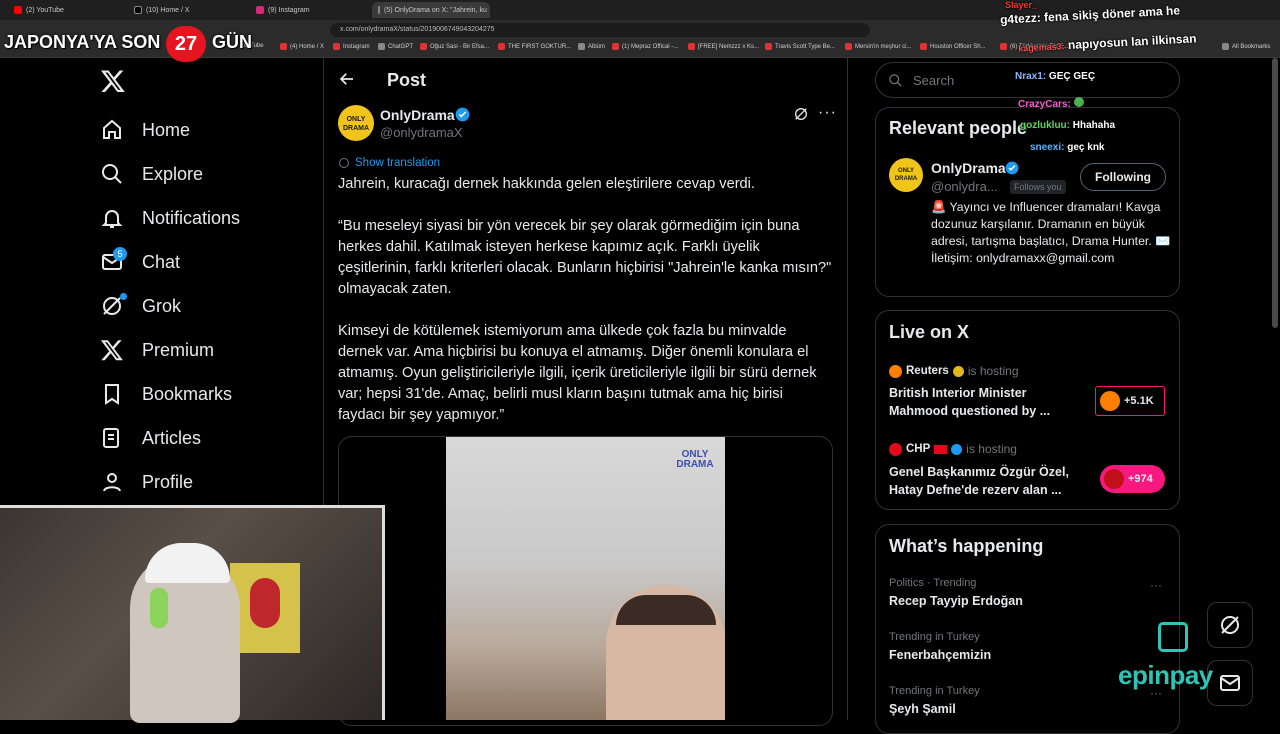 This screenshot has width=1280, height=734. I want to click on browser-tab-active: (5) OnlyDrama on X: "Jahrein, ku, so click(431, 10).